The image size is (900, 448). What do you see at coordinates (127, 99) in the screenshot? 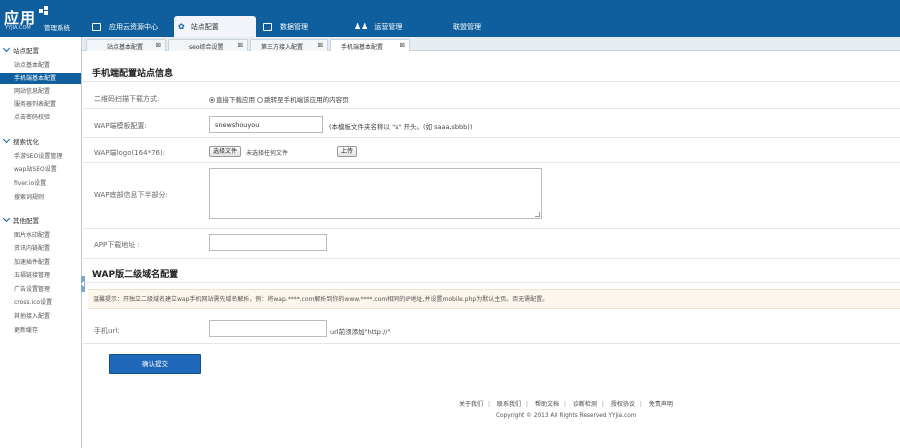
I see `qr-download-label: 二维码扫描下载方式:` at bounding box center [127, 99].